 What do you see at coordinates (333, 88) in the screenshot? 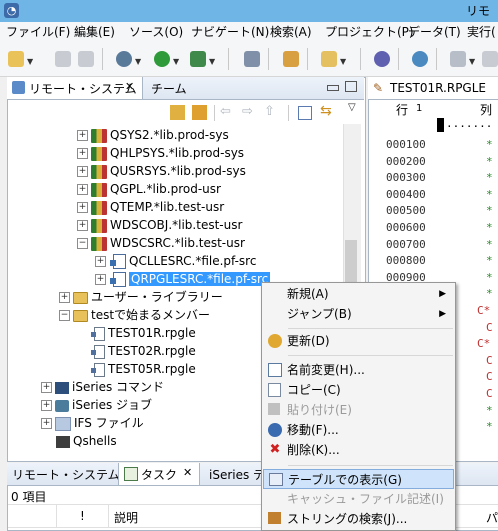
I see `minimize-icon` at bounding box center [333, 88].